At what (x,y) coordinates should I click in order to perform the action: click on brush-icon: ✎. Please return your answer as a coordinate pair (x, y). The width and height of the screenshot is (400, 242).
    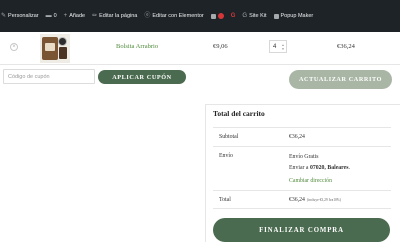
    Looking at the image, I should click on (4, 16).